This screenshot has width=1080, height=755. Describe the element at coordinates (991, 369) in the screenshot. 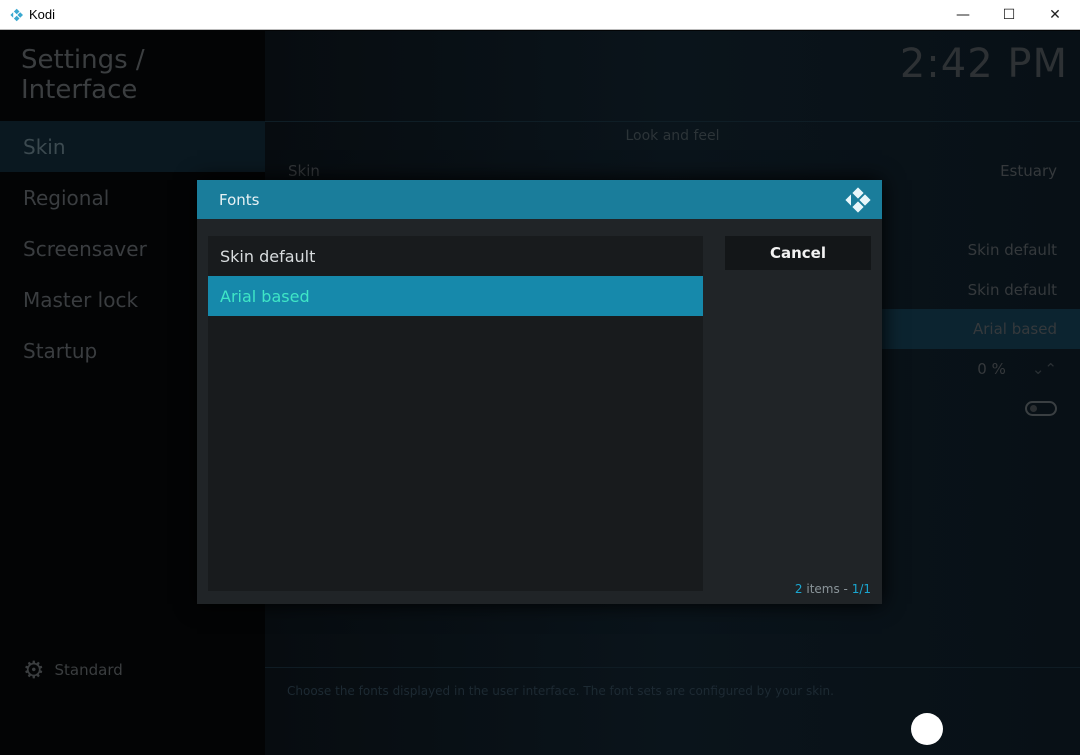

I see `setting-value: 0 %` at that location.